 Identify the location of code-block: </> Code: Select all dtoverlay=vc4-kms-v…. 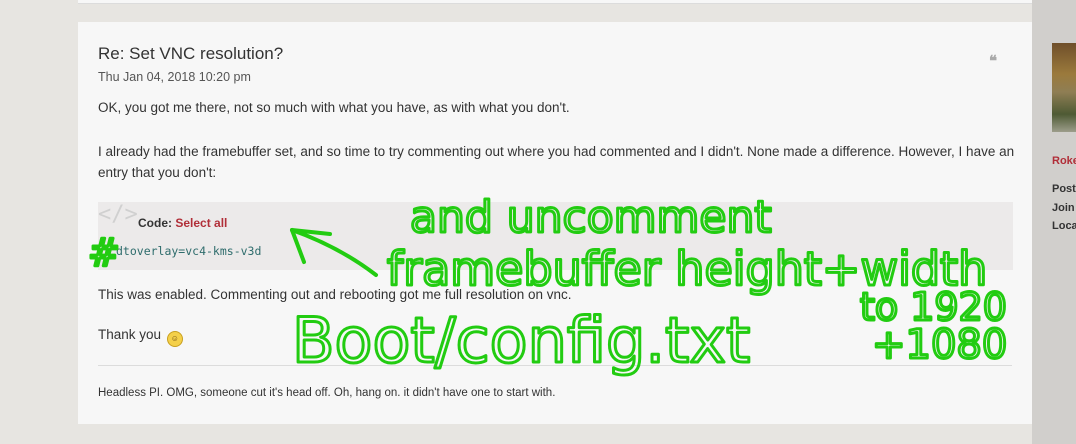
(555, 236).